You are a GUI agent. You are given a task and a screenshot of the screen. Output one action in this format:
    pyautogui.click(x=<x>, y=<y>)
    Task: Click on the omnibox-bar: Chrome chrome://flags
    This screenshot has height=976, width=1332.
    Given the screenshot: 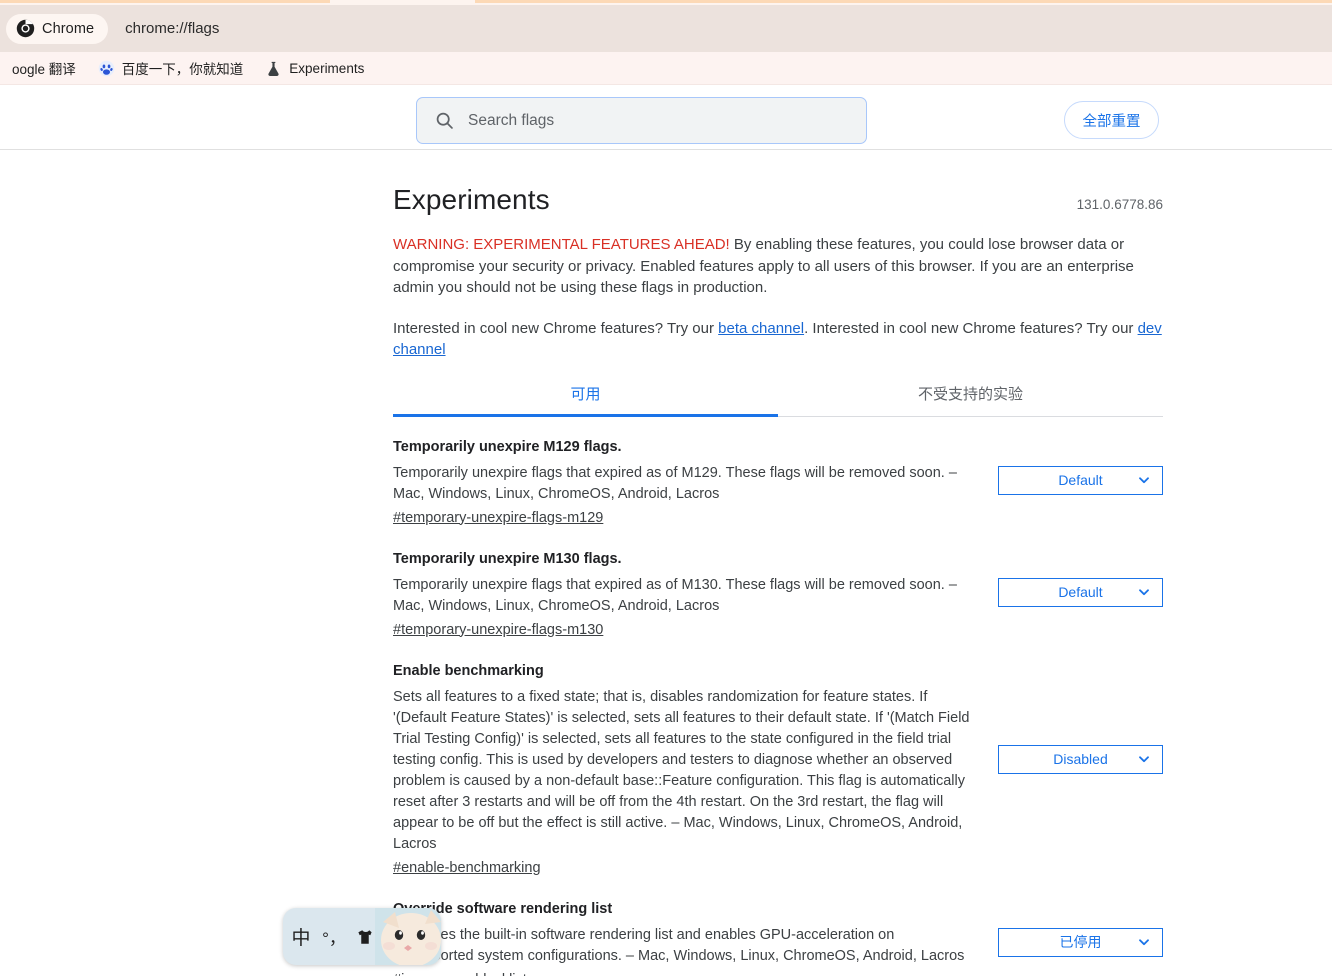 What is the action you would take?
    pyautogui.click(x=666, y=28)
    